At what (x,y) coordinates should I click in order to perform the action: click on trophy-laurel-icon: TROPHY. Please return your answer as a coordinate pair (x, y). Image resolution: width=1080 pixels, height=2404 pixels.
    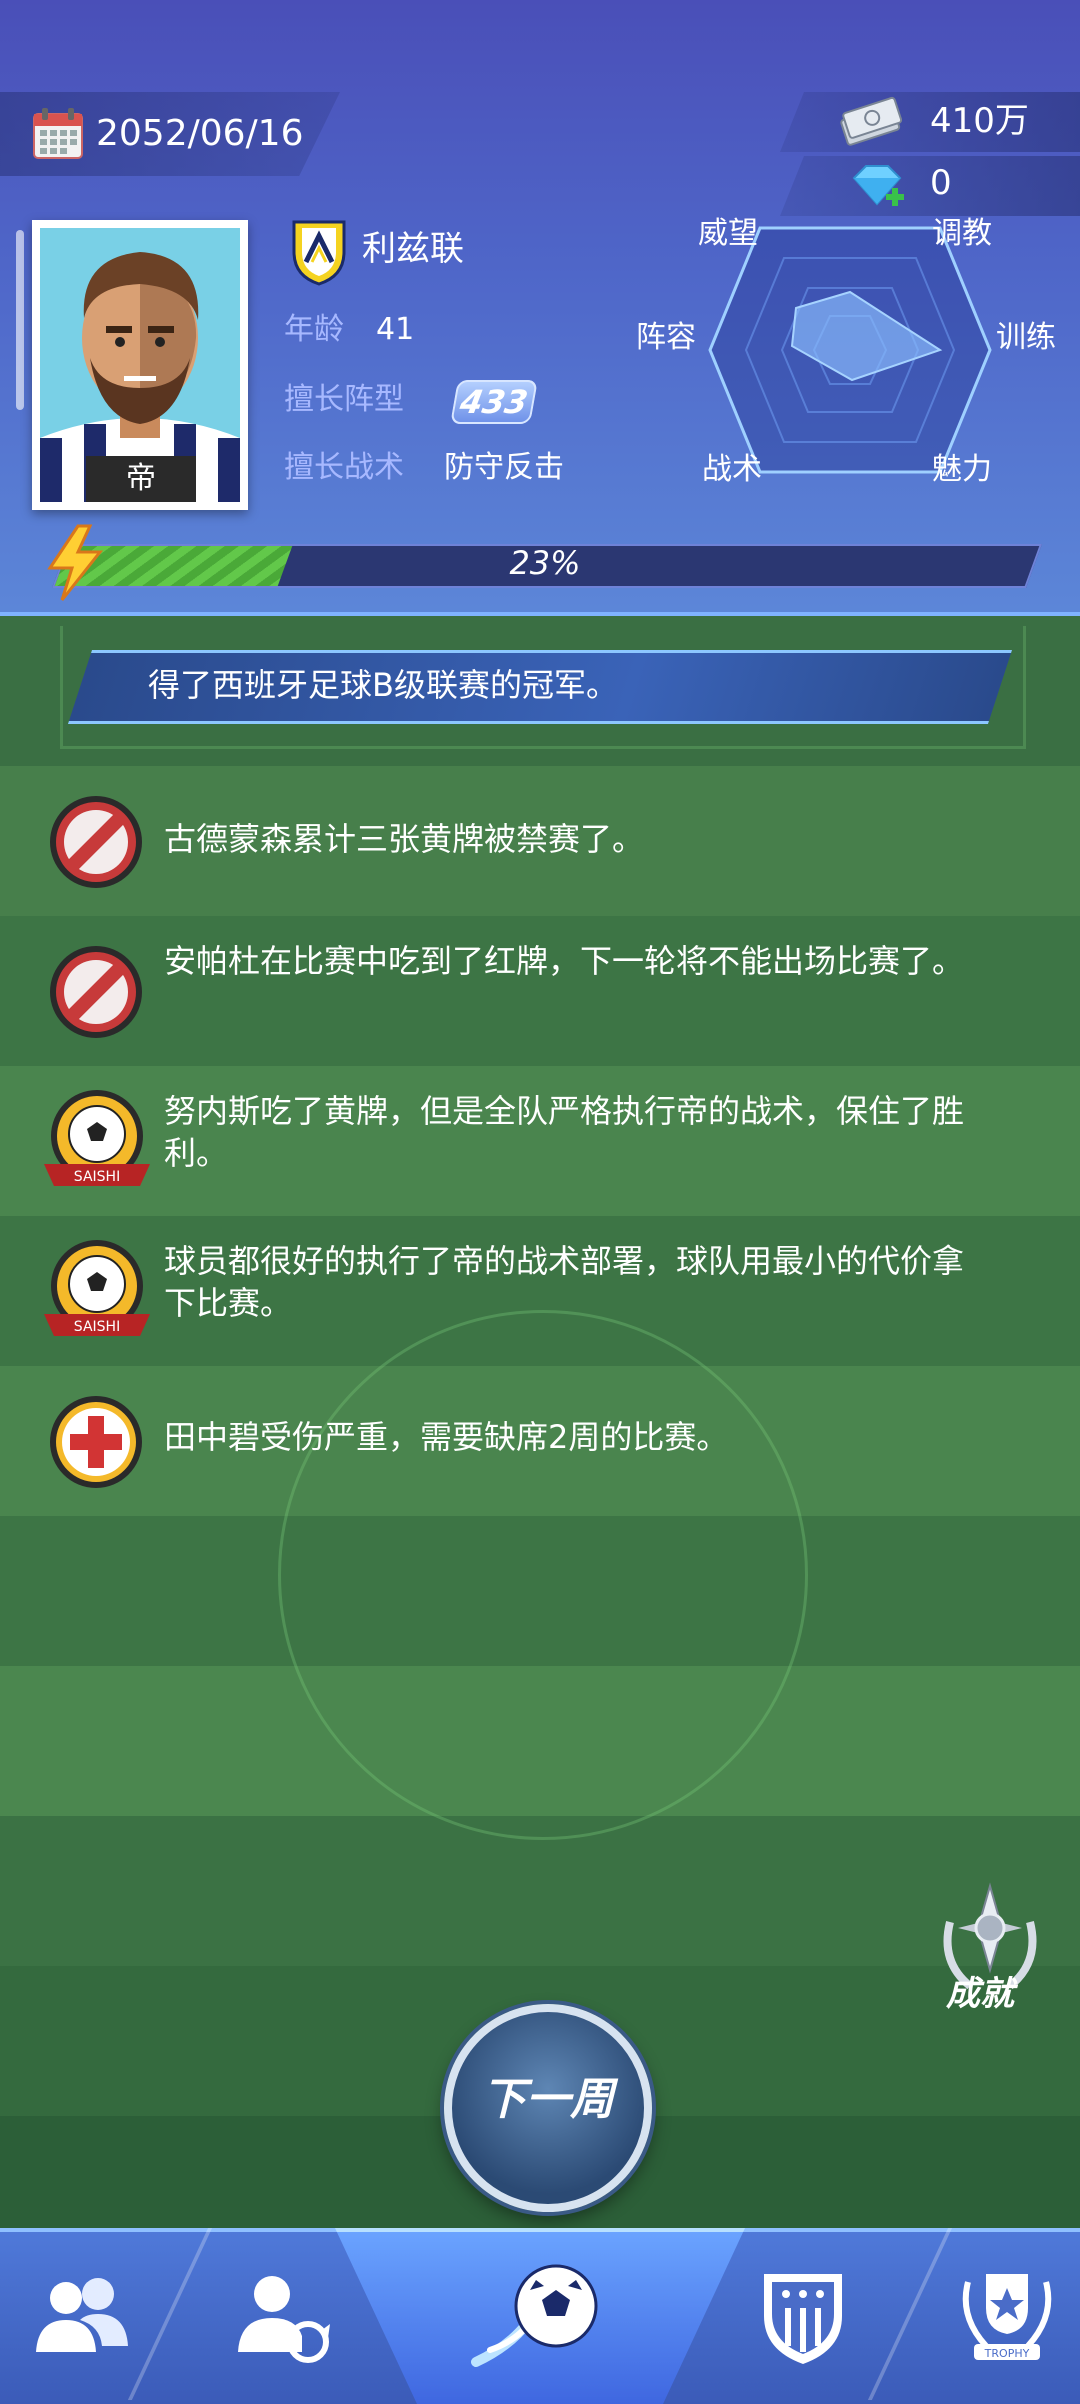
    Looking at the image, I should click on (1007, 2315).